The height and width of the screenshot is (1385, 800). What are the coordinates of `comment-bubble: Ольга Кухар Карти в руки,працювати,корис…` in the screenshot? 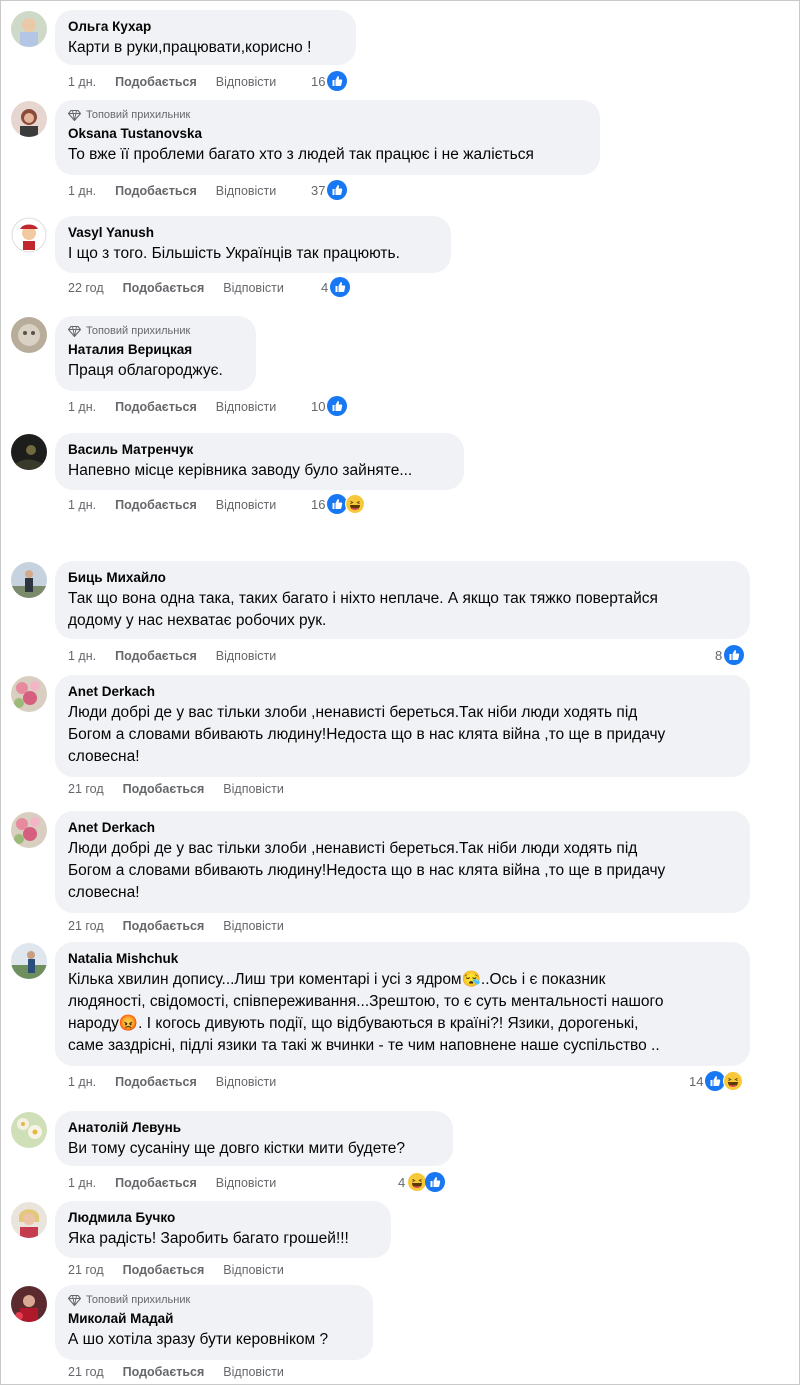 It's located at (205, 37).